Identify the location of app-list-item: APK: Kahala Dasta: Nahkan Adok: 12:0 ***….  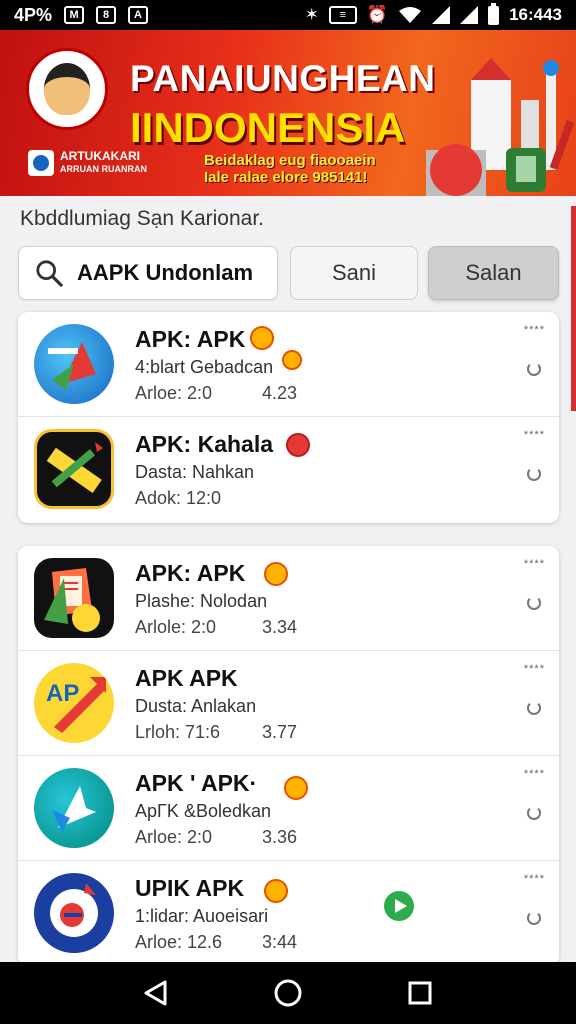
(288, 469).